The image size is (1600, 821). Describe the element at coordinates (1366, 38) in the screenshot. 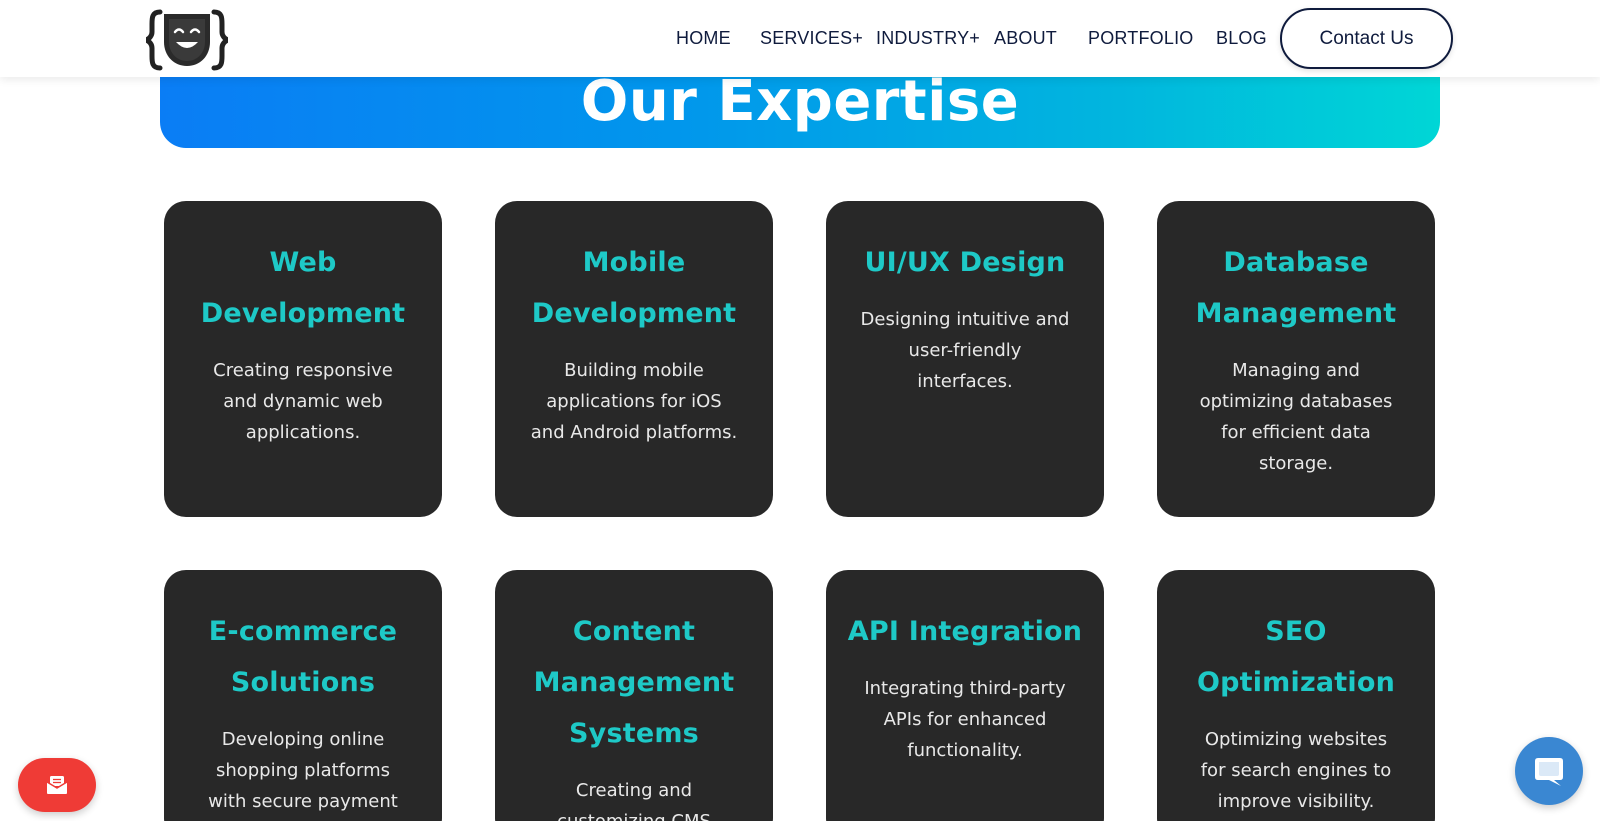

I see `contact-us-button: Contact Us` at that location.